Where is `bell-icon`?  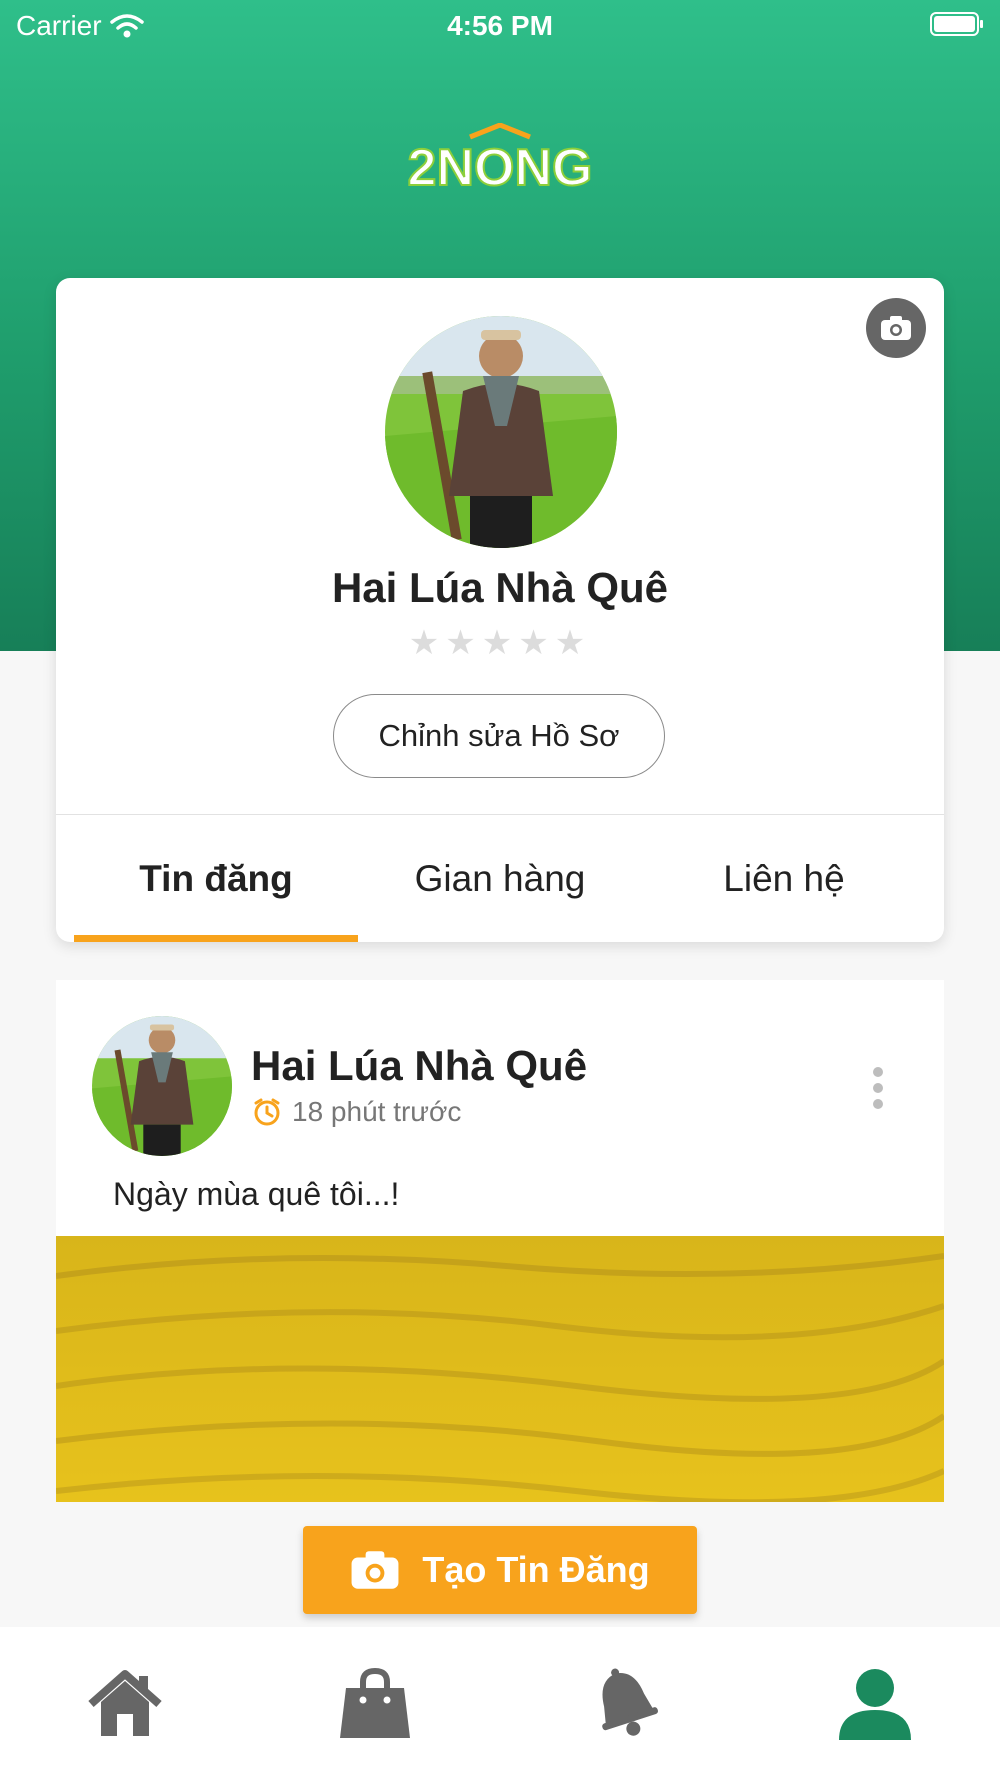 bell-icon is located at coordinates (630, 1702).